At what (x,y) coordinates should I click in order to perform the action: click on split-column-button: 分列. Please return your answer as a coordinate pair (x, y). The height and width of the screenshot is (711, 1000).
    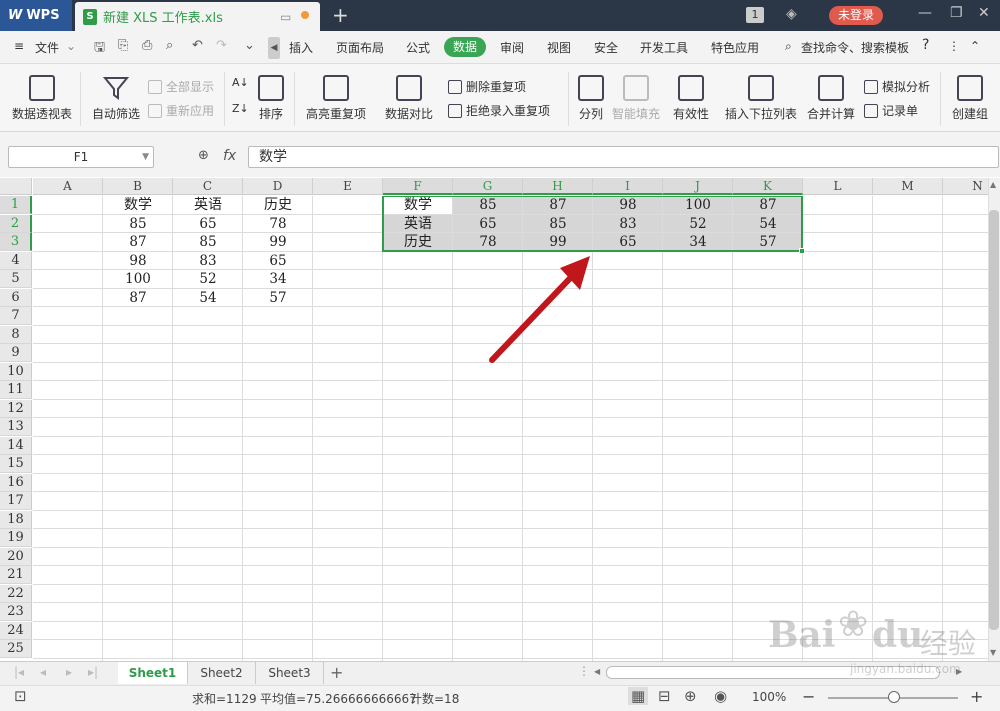
    Looking at the image, I should click on (591, 98).